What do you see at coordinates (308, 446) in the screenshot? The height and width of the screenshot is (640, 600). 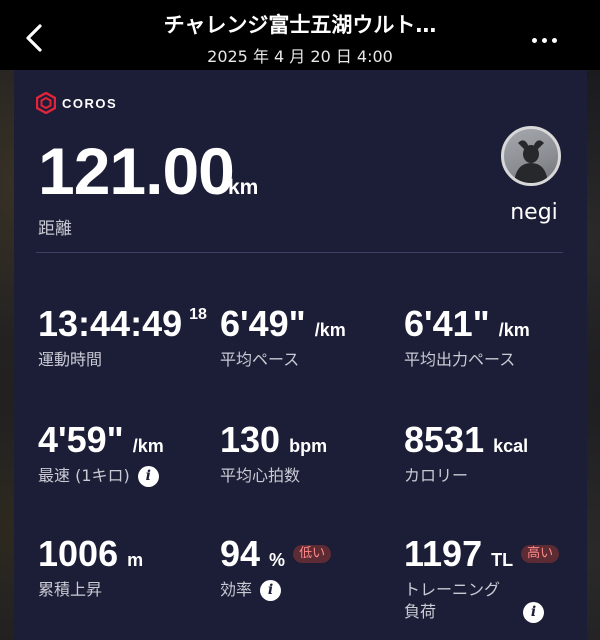 I see `stat-unit: bpm` at bounding box center [308, 446].